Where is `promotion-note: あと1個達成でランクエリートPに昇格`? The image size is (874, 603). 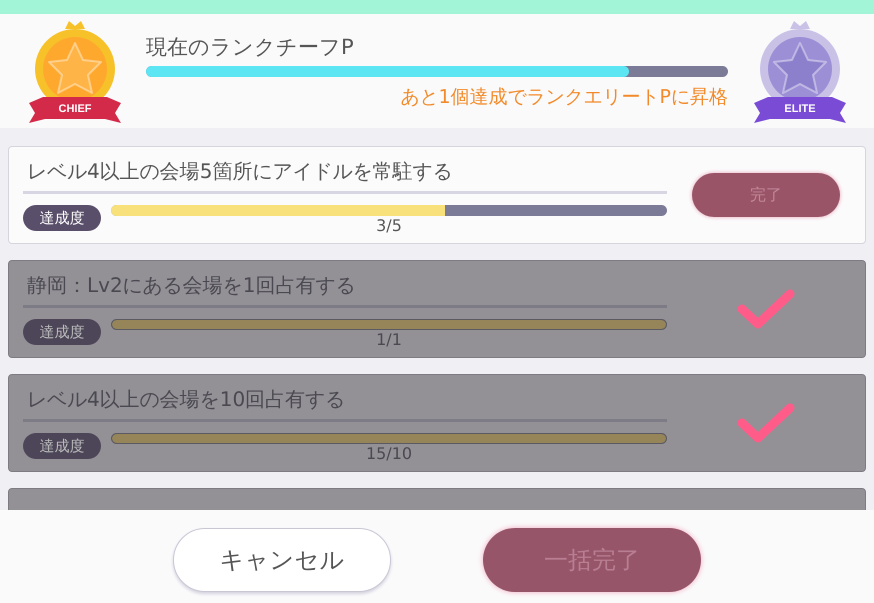
promotion-note: あと1個達成でランクエリートPに昇格 is located at coordinates (564, 97).